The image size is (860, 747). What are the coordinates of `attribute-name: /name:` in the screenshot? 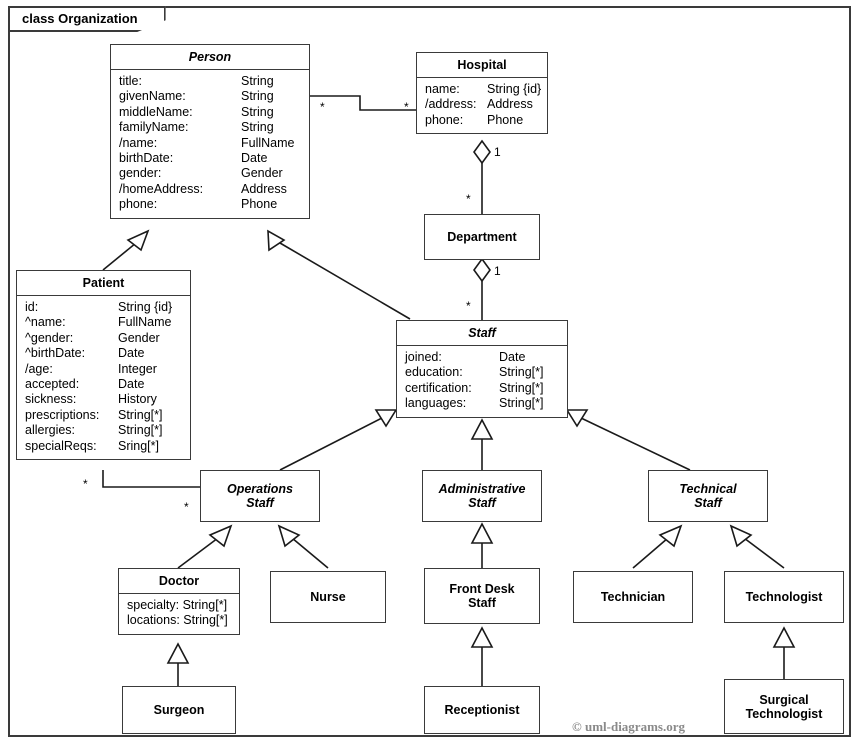 It's located at (138, 142).